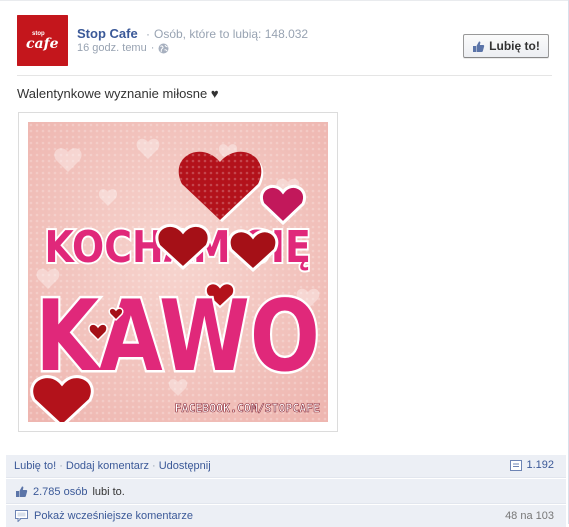  I want to click on post-time-row: 16 godz. temu ·, so click(123, 48).